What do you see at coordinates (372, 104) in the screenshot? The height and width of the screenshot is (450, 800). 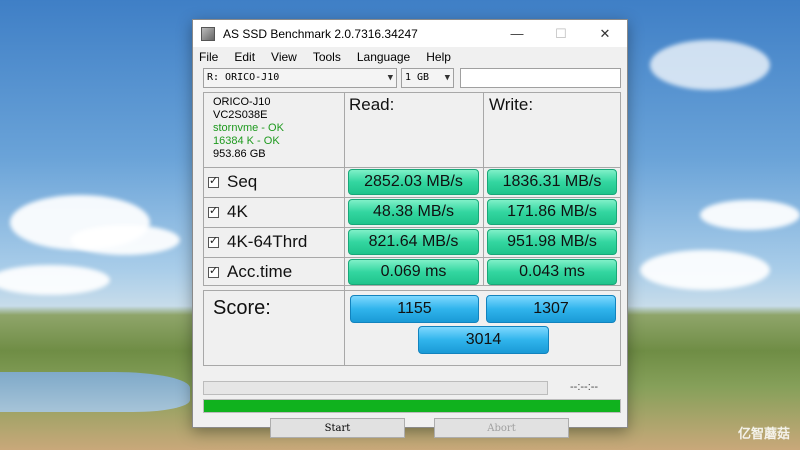 I see `read-header: Read:` at bounding box center [372, 104].